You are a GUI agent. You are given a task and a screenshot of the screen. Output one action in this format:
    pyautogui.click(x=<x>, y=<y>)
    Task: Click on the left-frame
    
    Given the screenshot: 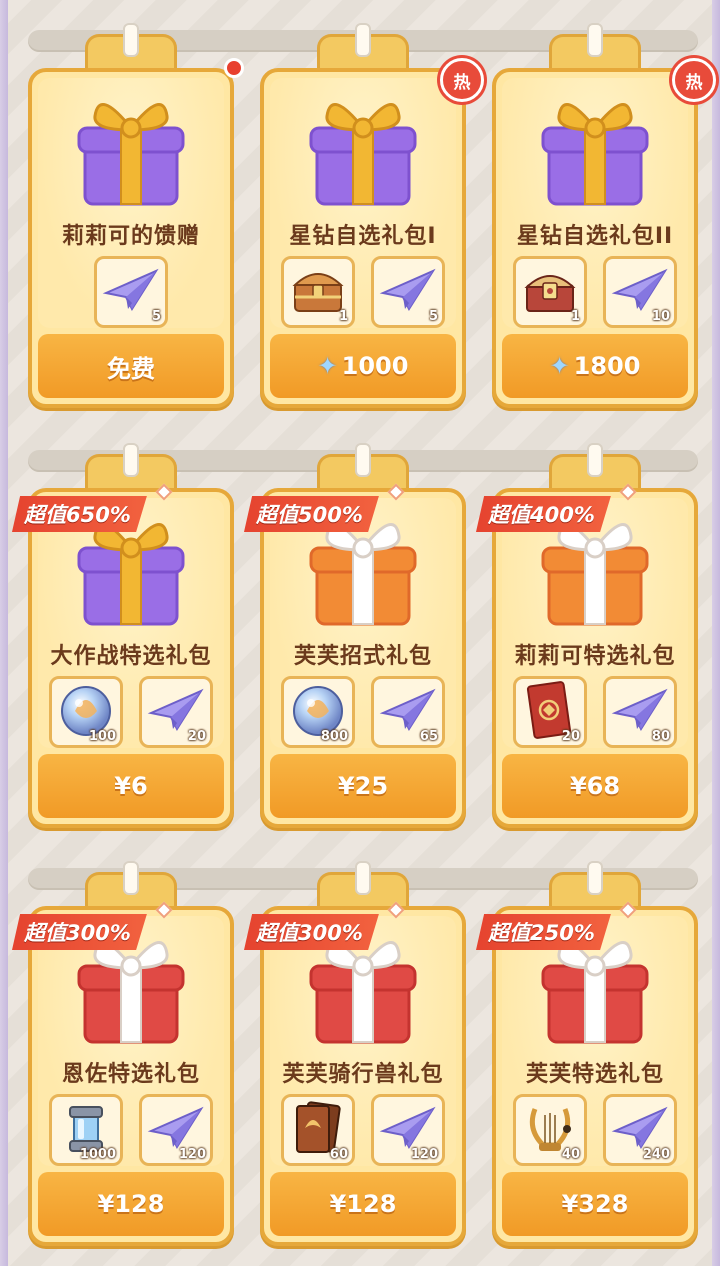 What is the action you would take?
    pyautogui.click(x=4, y=633)
    